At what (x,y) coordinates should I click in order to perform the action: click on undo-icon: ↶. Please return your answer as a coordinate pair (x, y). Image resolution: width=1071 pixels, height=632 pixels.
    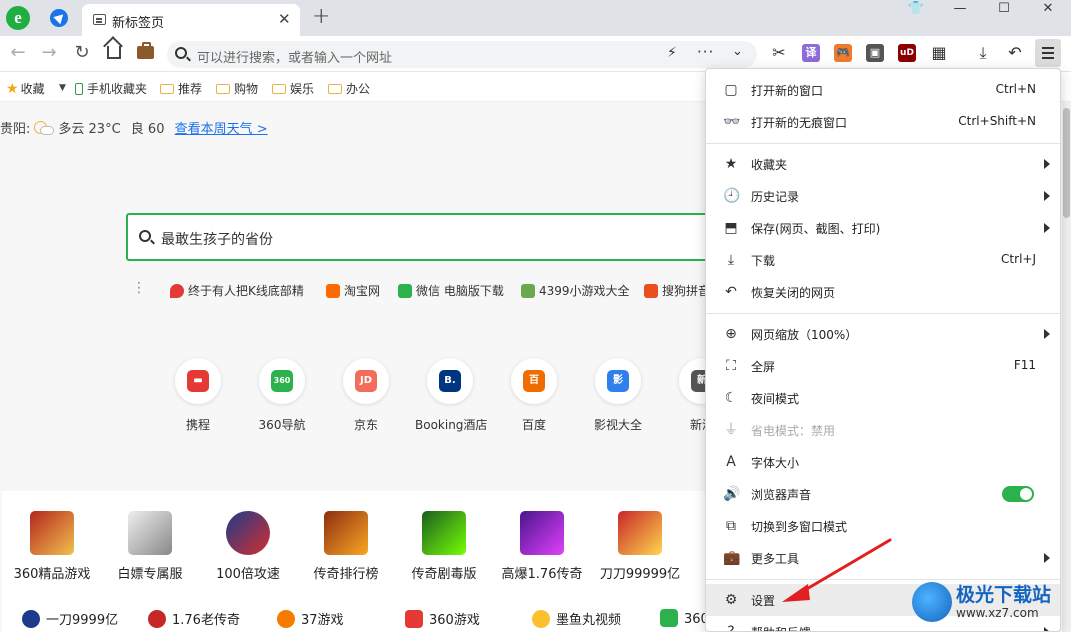
    Looking at the image, I should click on (1015, 53).